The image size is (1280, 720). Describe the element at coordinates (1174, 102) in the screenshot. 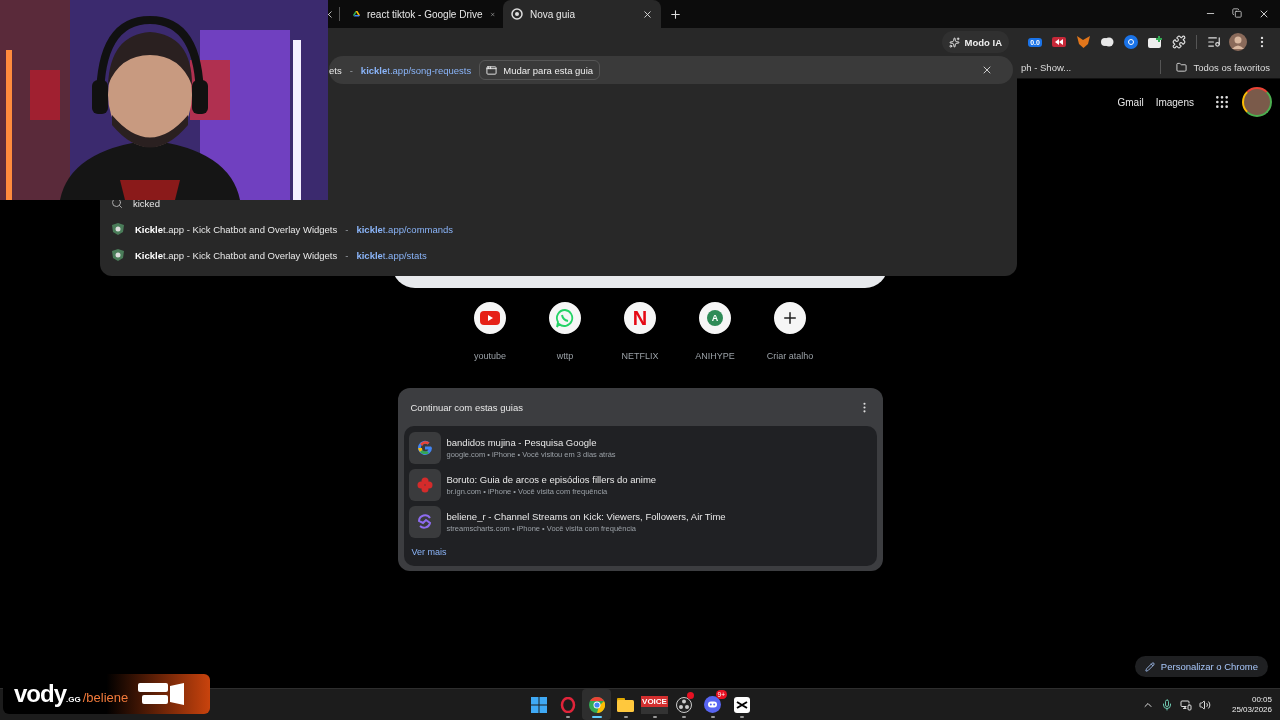

I see `header-link: Imagens` at that location.